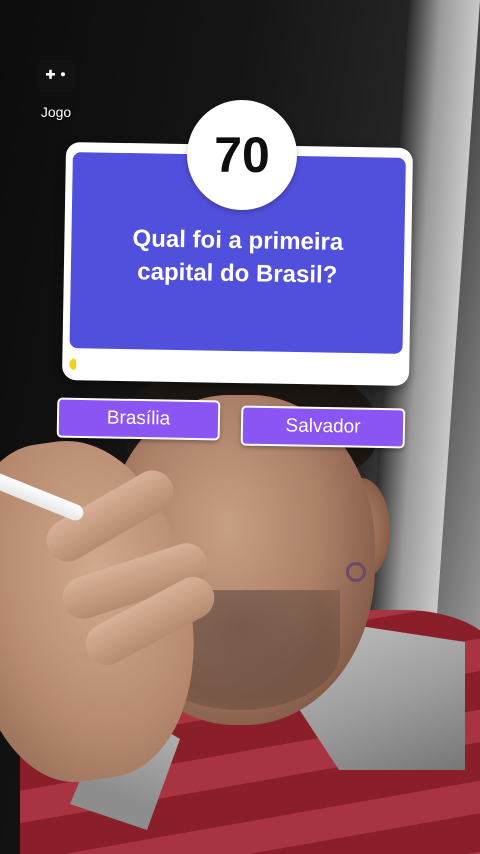  Describe the element at coordinates (138, 419) in the screenshot. I see `answer-button-1: Brasília` at that location.